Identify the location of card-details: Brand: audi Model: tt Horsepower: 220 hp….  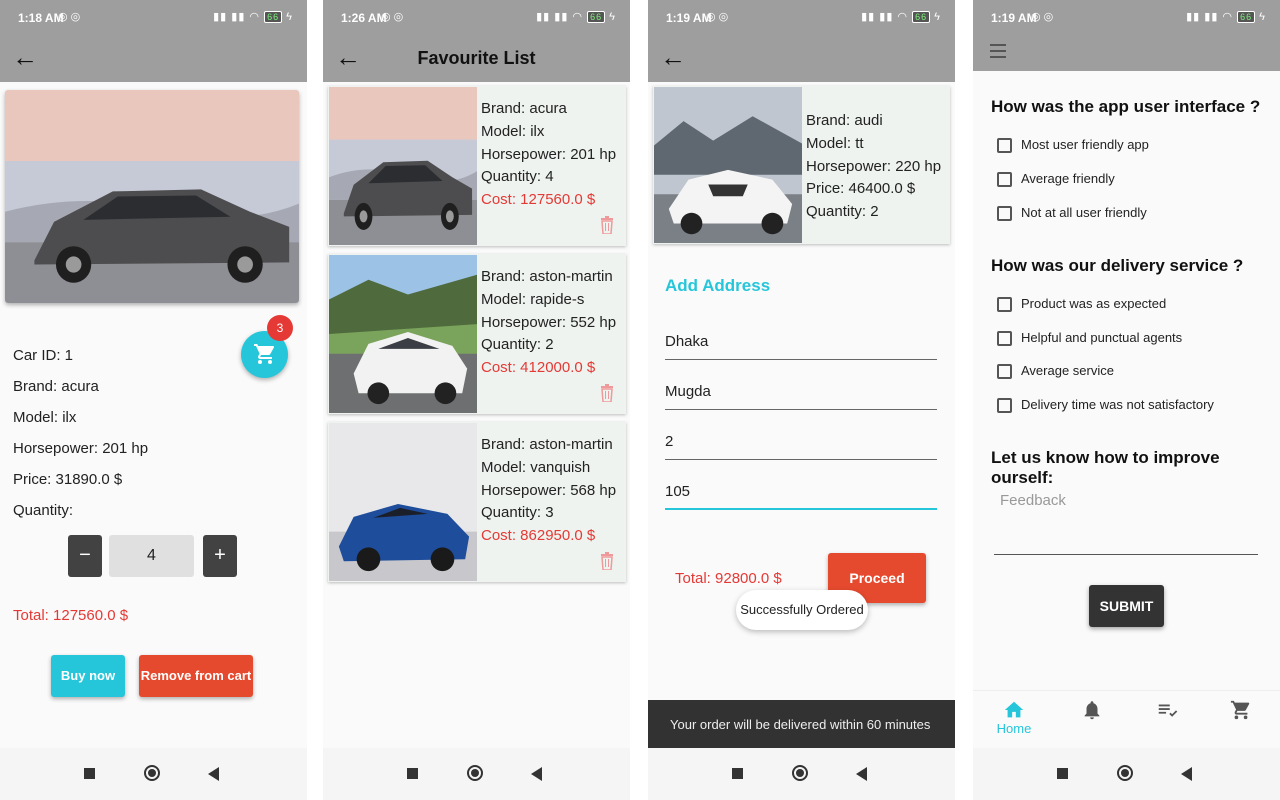
(873, 167).